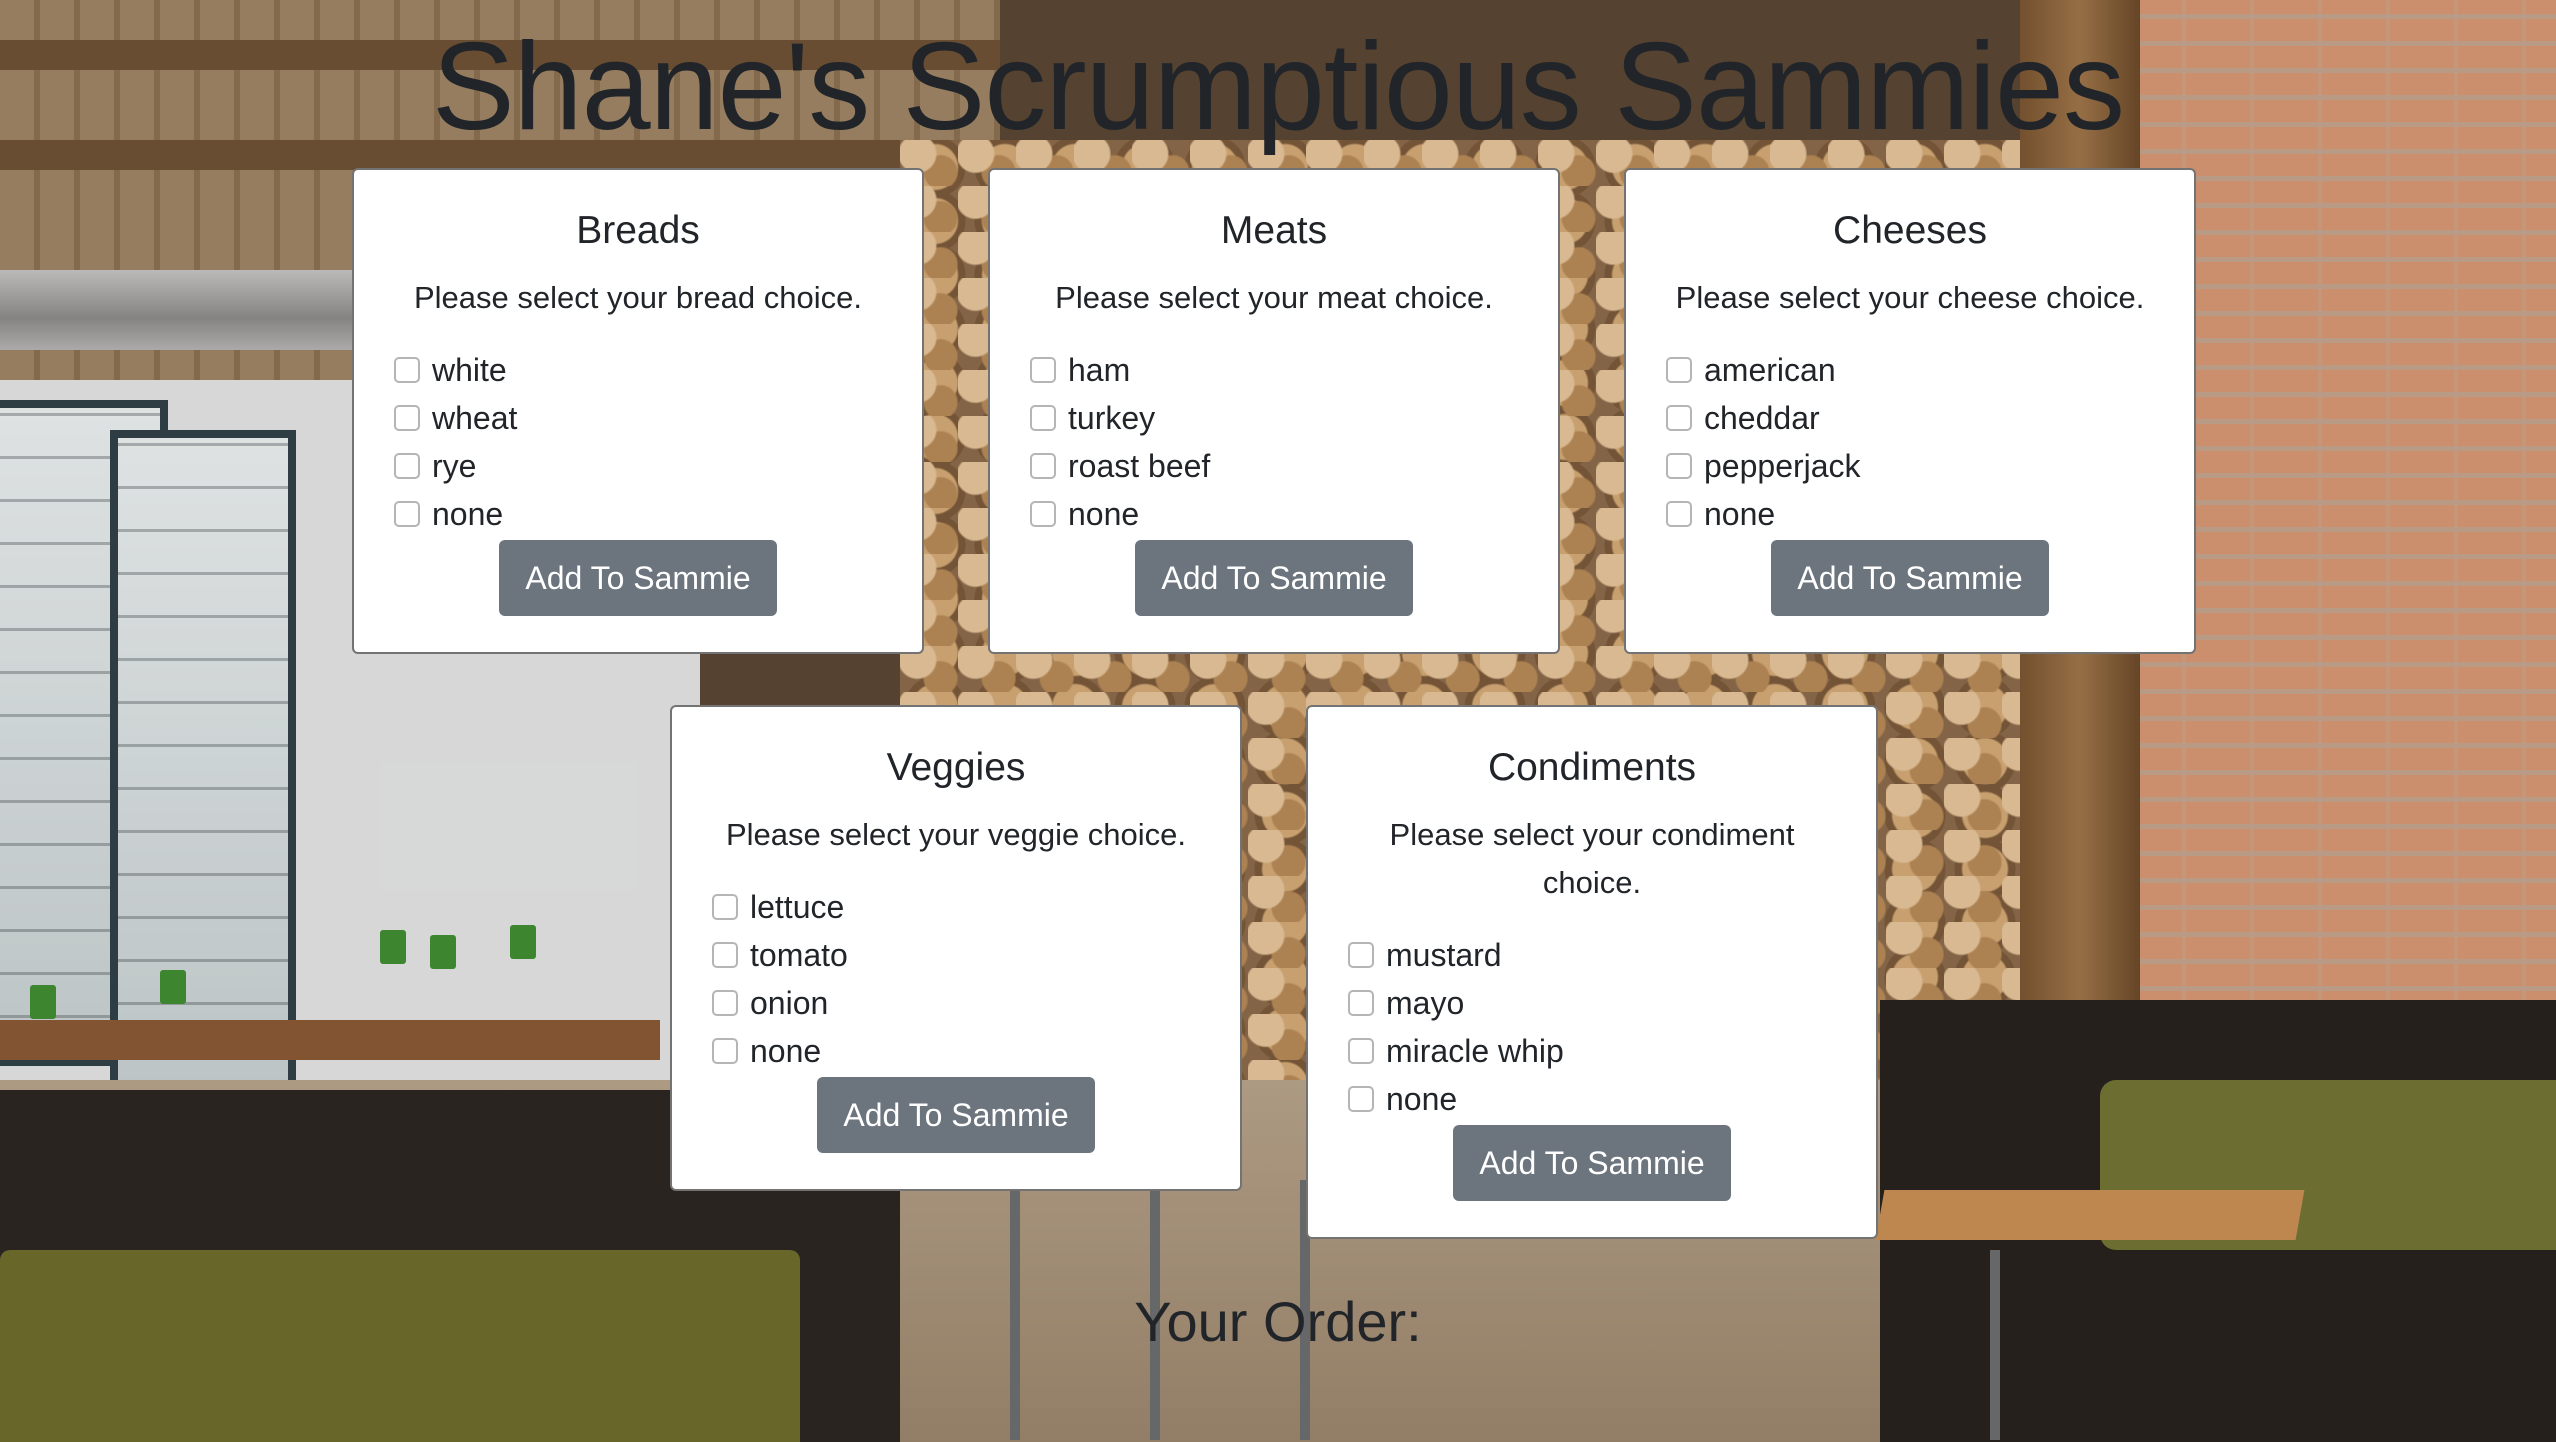 The image size is (2556, 1442). Describe the element at coordinates (1910, 230) in the screenshot. I see `card-title: Cheeses` at that location.